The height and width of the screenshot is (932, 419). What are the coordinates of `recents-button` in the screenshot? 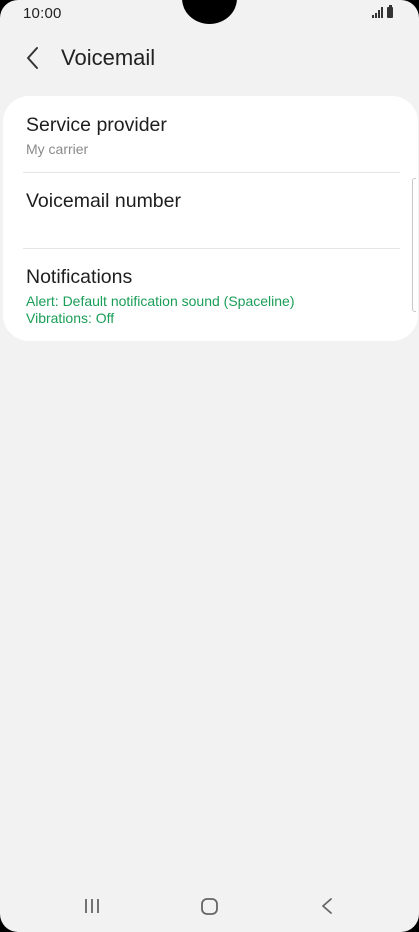 It's located at (92, 907).